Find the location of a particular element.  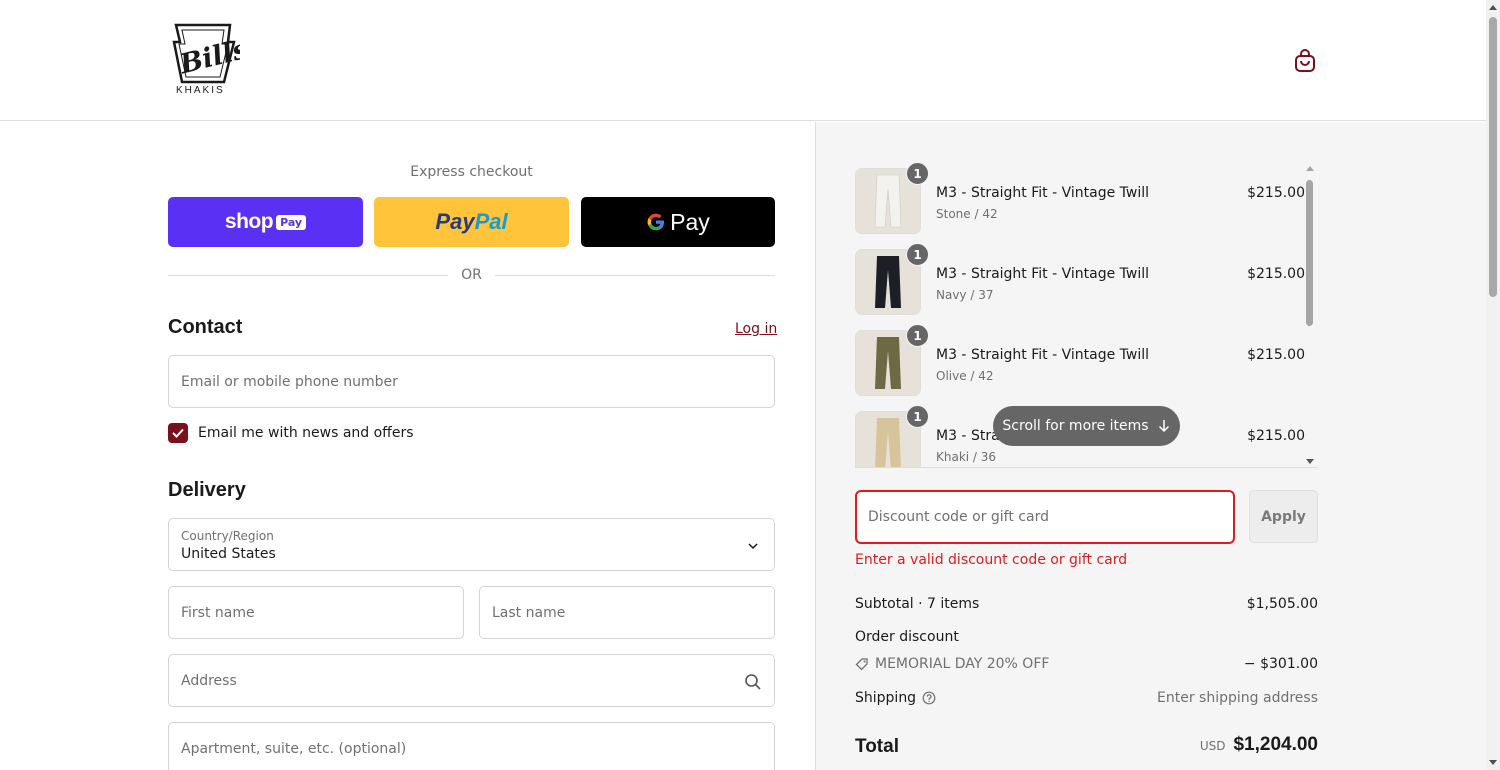

google-pay-wordmark: Pay is located at coordinates (678, 222).